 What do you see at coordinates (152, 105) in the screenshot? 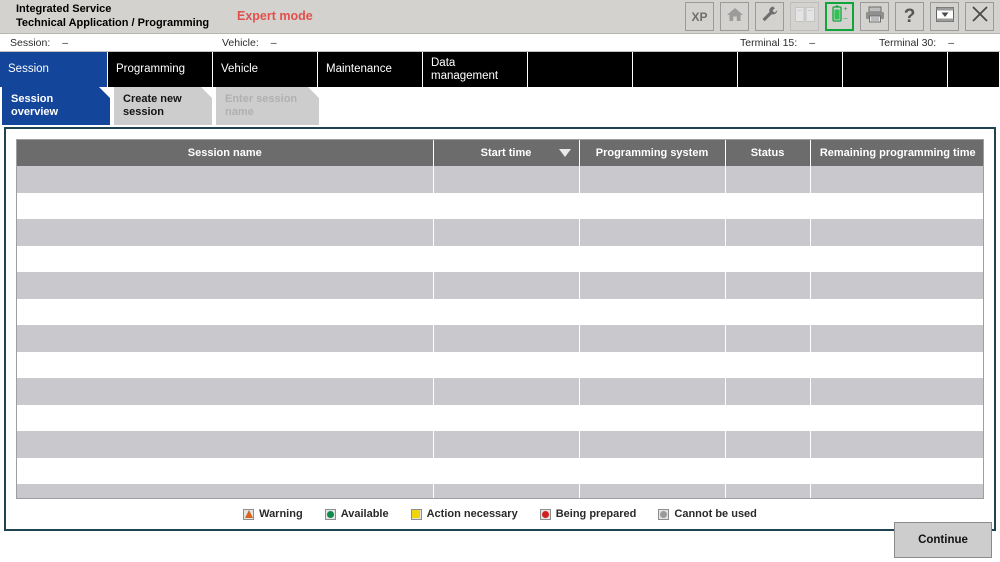
I see `sub-tab-label: Create new session` at bounding box center [152, 105].